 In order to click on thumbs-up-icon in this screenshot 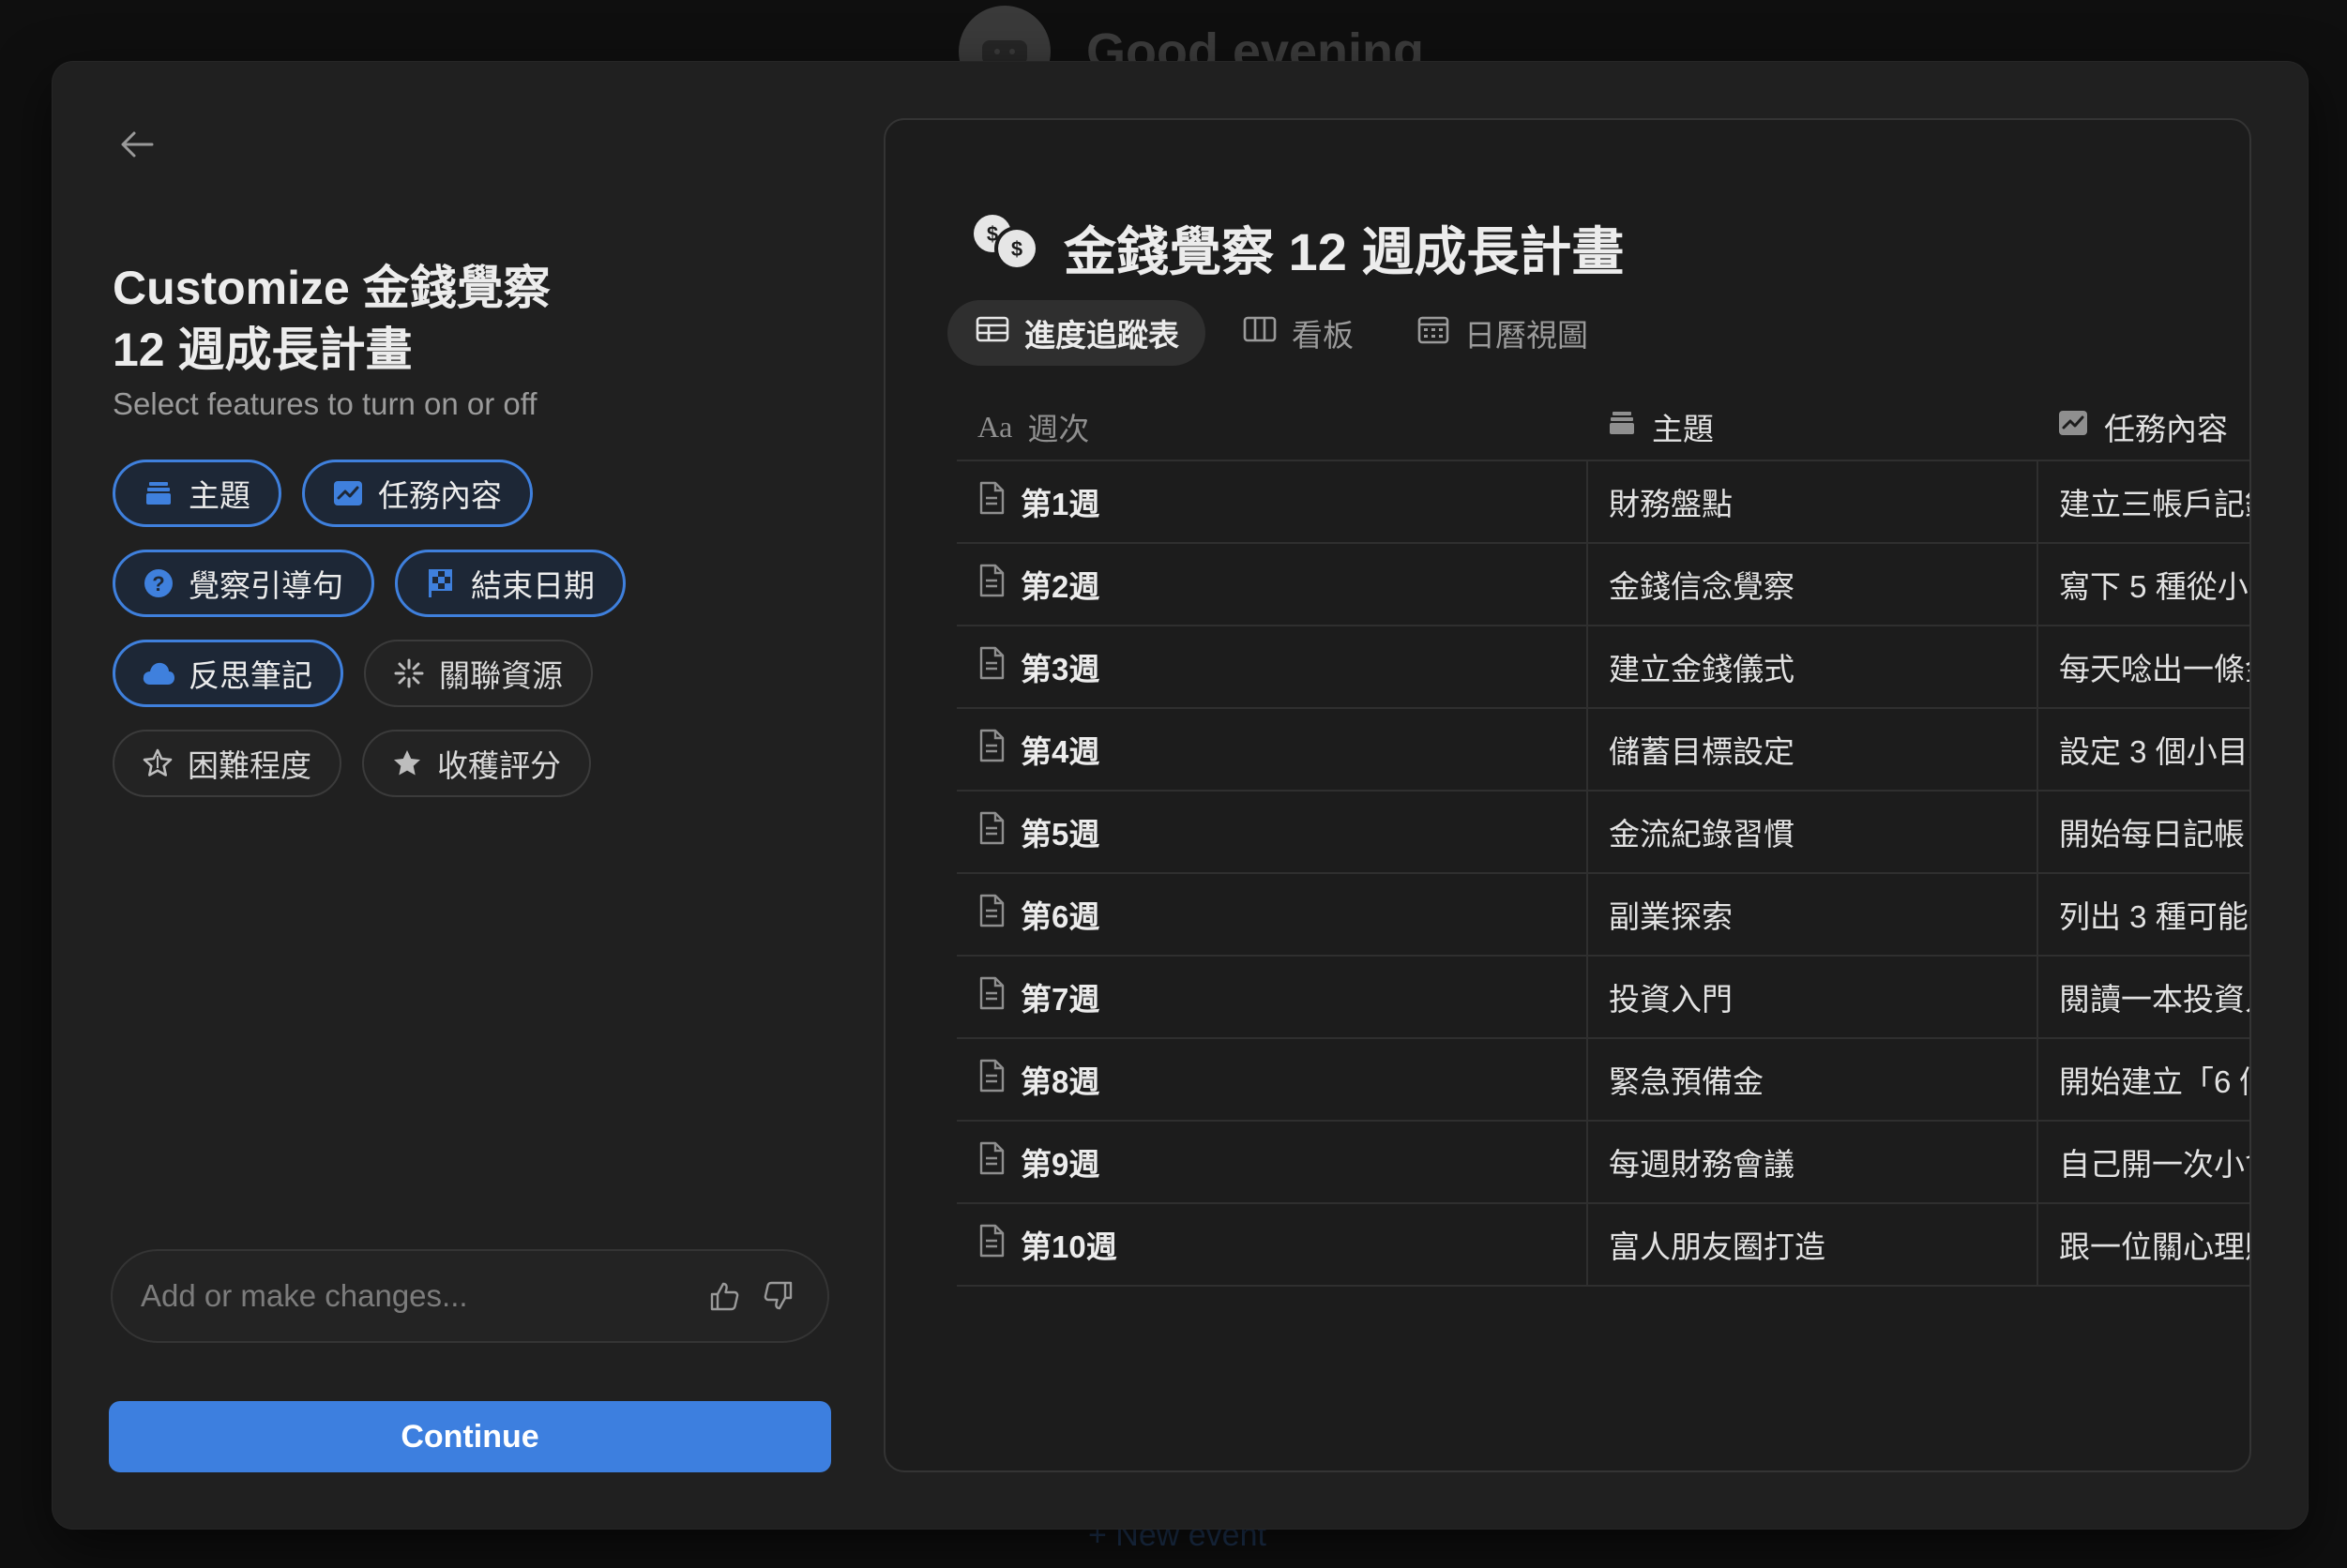, I will do `click(724, 1296)`.